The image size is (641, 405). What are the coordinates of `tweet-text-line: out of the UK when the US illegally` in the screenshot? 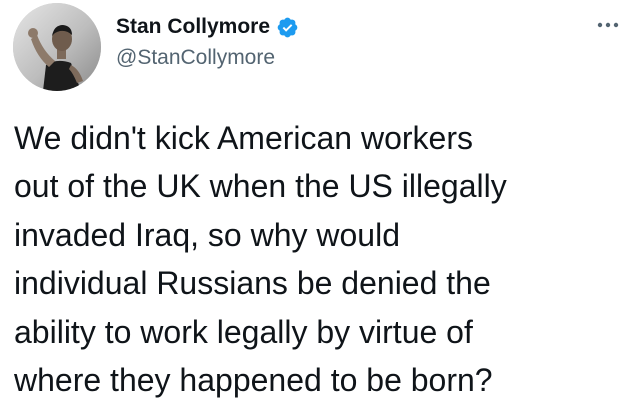 It's located at (260, 186).